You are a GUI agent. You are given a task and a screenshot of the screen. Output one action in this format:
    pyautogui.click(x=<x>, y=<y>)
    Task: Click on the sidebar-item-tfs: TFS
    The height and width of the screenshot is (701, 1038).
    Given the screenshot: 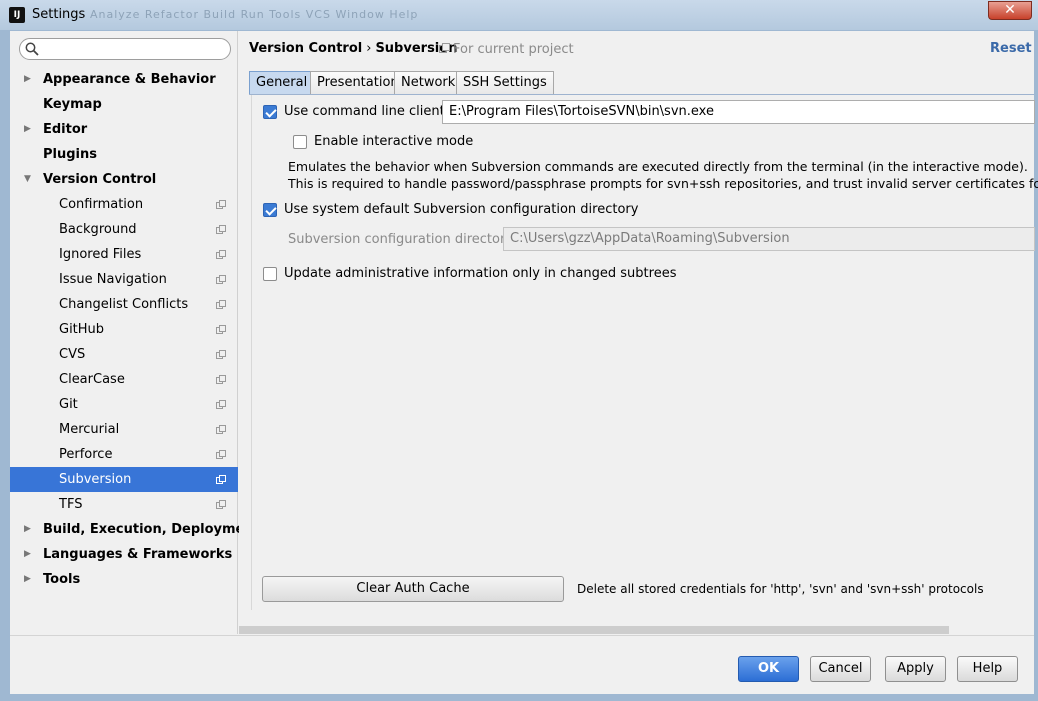 What is the action you would take?
    pyautogui.click(x=124, y=504)
    